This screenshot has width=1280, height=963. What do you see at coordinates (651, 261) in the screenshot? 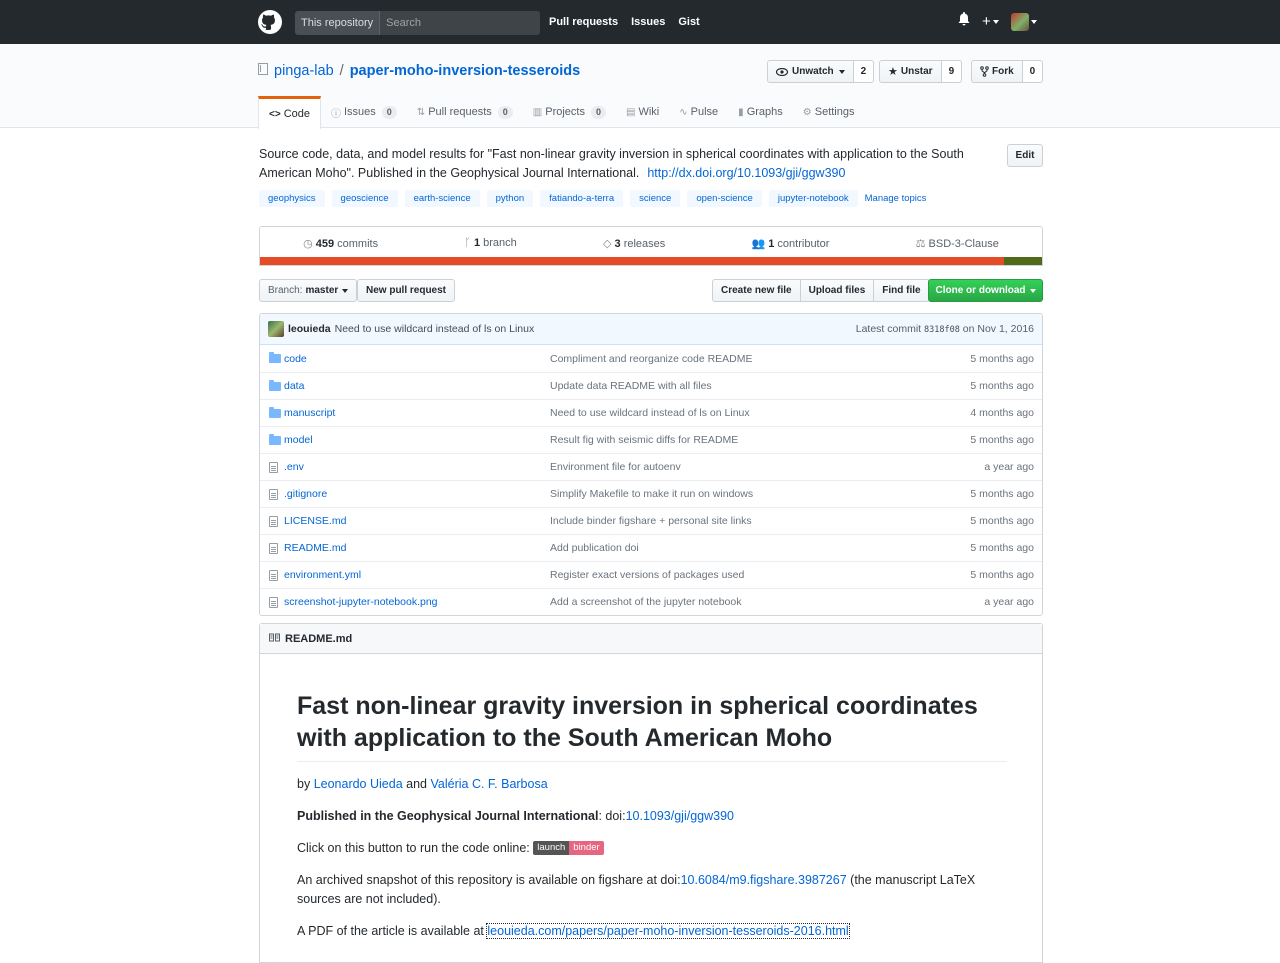
I see `language-bar` at bounding box center [651, 261].